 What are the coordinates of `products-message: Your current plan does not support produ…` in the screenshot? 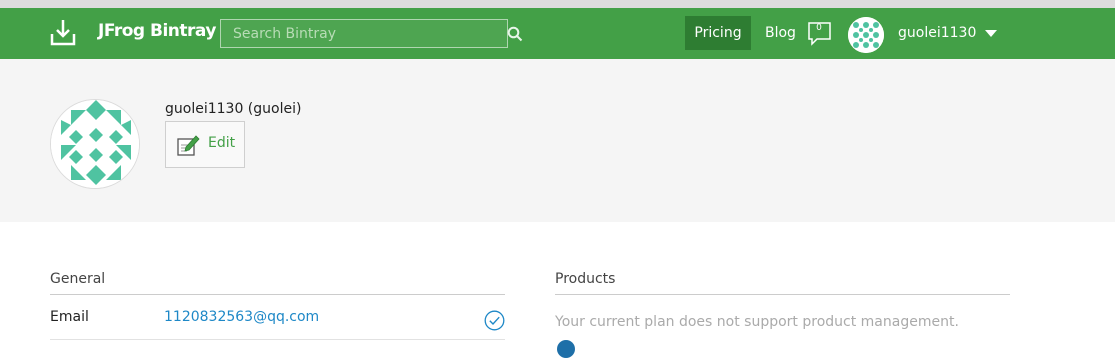 It's located at (757, 322).